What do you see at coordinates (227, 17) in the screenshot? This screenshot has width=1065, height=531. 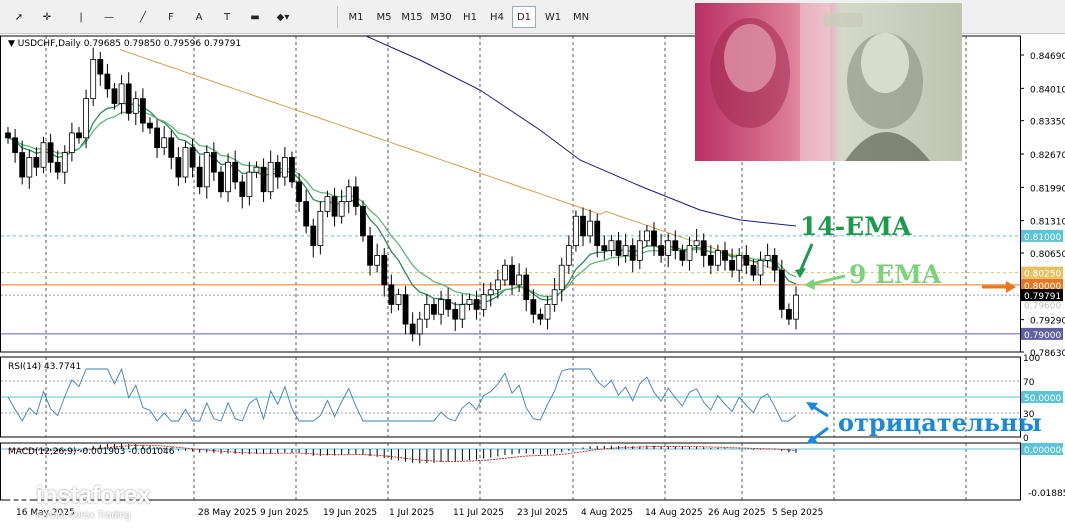 I see `text-label-tool: T` at bounding box center [227, 17].